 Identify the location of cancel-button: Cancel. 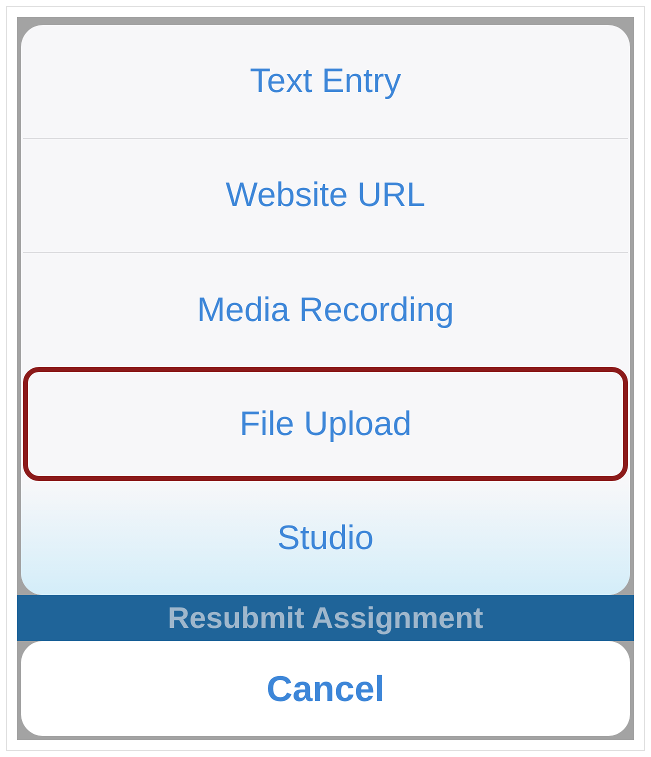
(325, 688).